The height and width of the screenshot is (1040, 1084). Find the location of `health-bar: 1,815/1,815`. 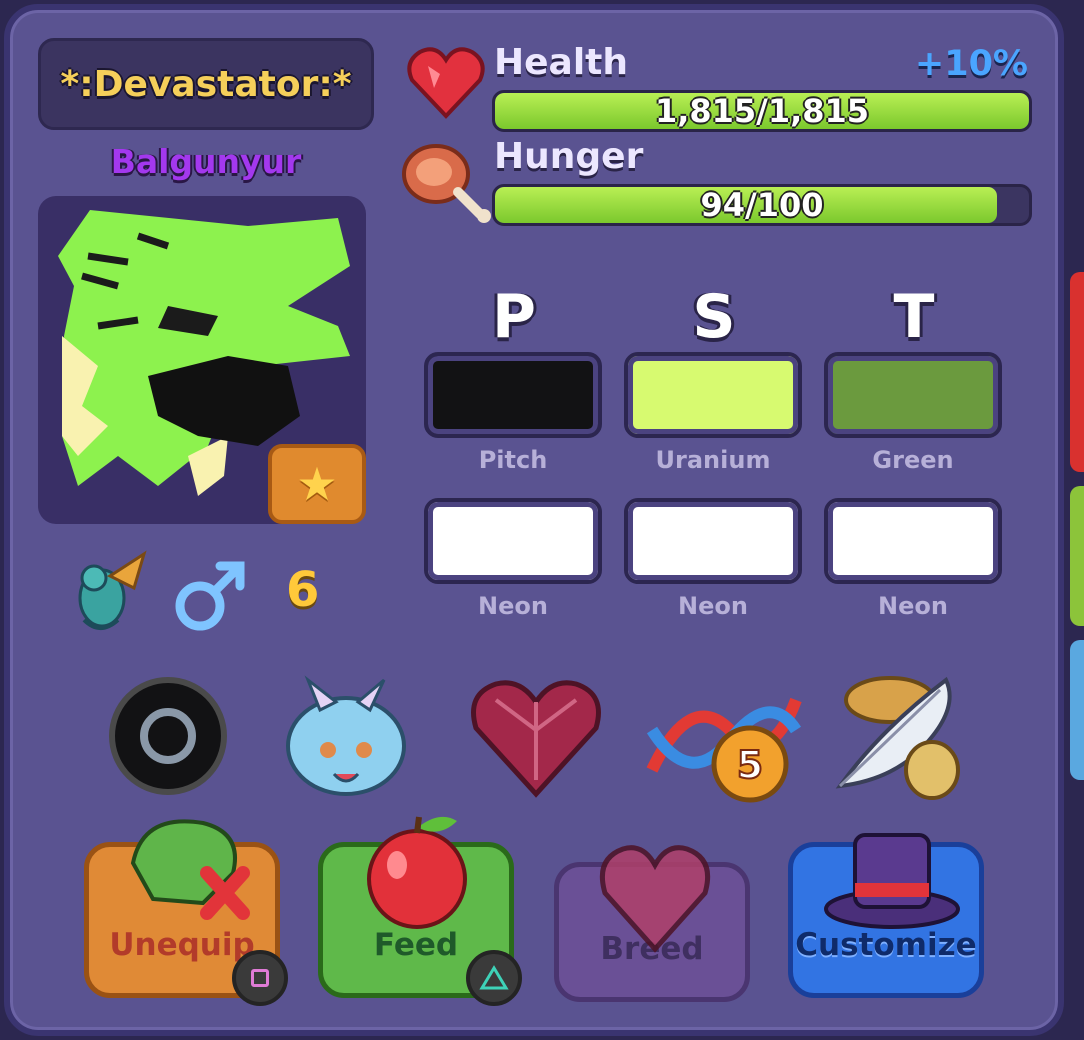

health-bar: 1,815/1,815 is located at coordinates (762, 111).